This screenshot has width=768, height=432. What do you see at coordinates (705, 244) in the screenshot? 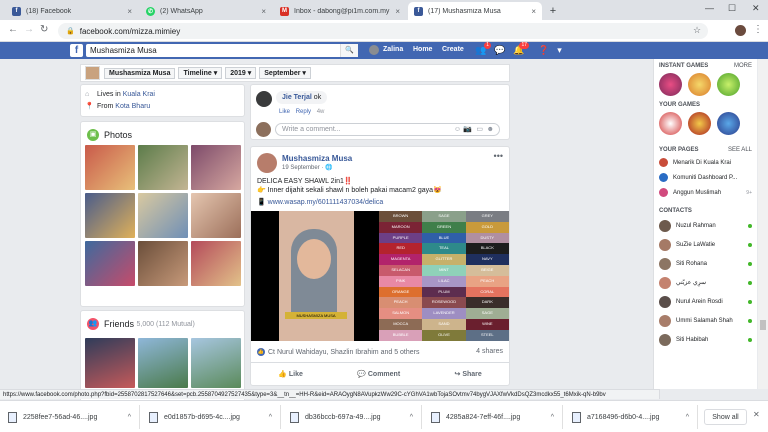
I see `contact-item: SuZie LaWatie` at bounding box center [705, 244].